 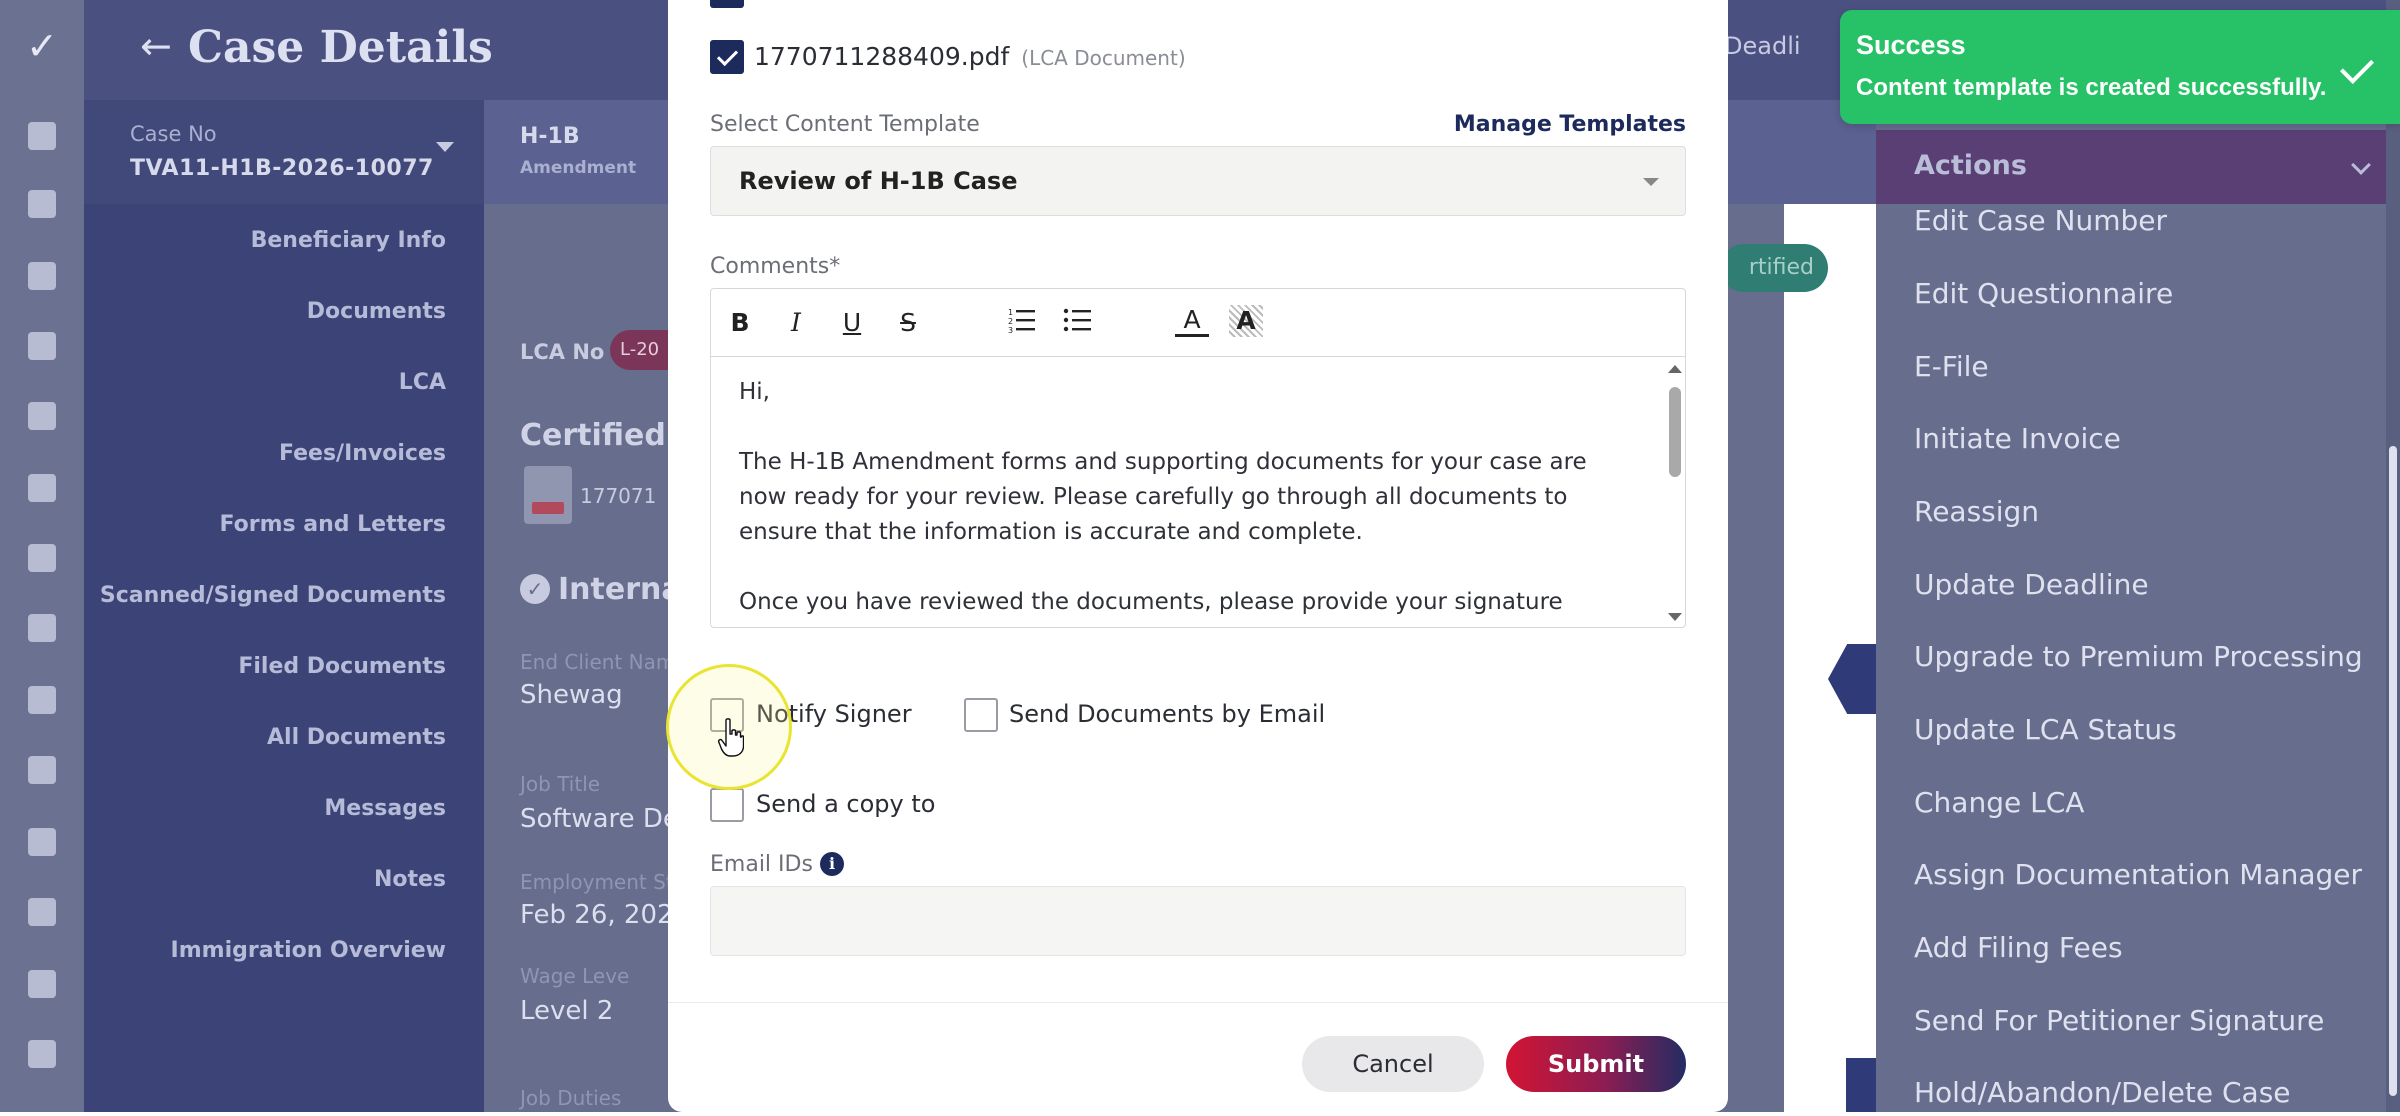 I want to click on modal-footer-divider, so click(x=1198, y=1002).